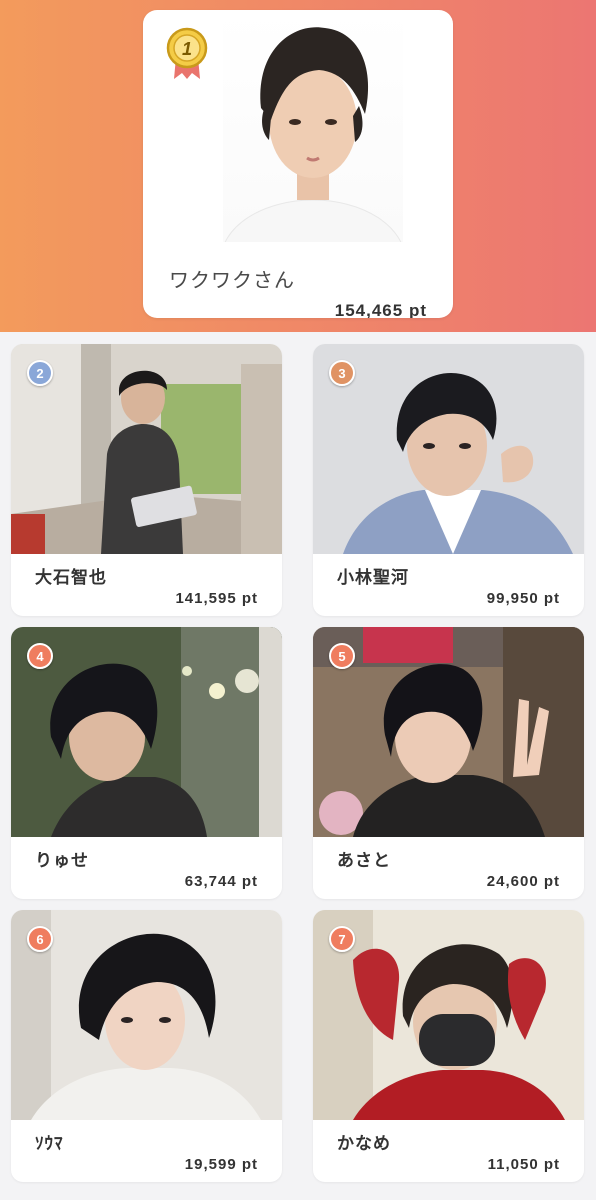 The height and width of the screenshot is (1200, 596). Describe the element at coordinates (146, 480) in the screenshot. I see `ranking-card-2: 2 大石智也 141,595 pt` at that location.